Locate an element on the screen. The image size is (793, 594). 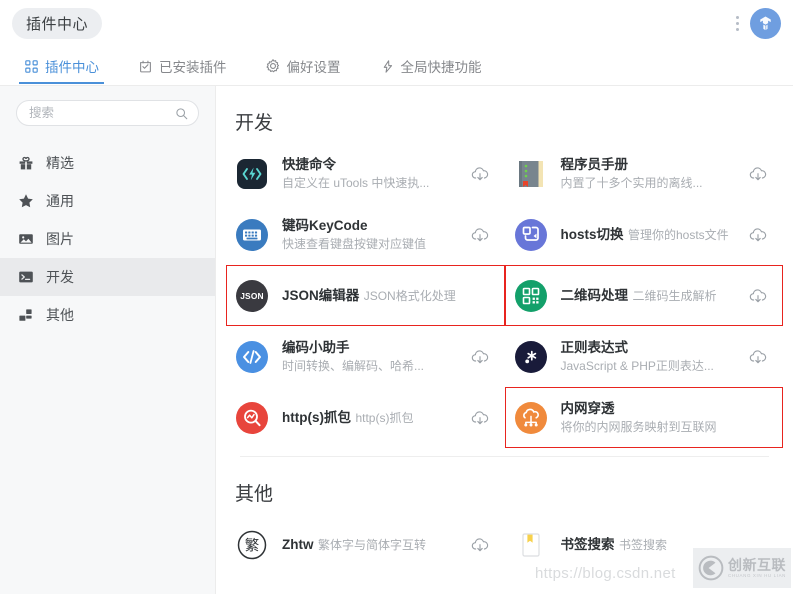
plugin-name: 快捷命令 is located at coordinates (309, 164).